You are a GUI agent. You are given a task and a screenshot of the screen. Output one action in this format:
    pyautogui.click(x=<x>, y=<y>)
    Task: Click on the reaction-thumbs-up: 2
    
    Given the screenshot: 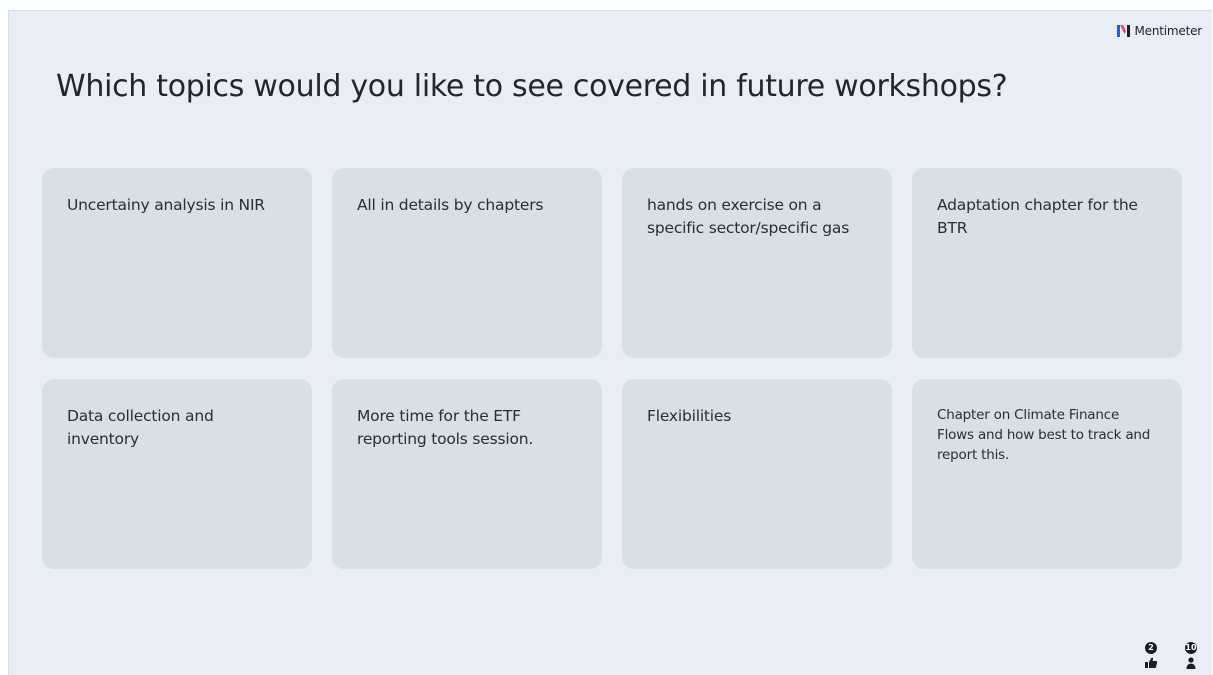 What is the action you would take?
    pyautogui.click(x=1151, y=655)
    